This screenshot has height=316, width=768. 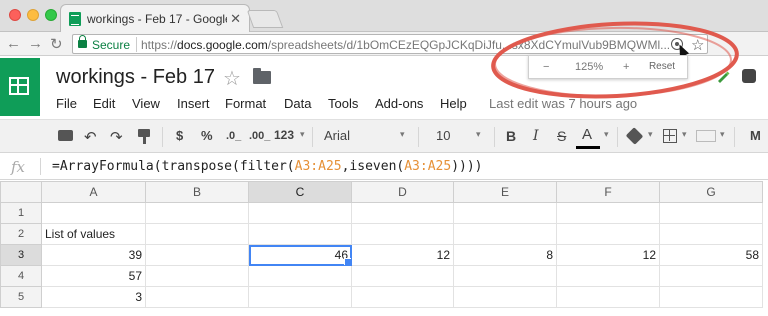 I want to click on font-family-dropdown-icon: ▾, so click(x=402, y=134).